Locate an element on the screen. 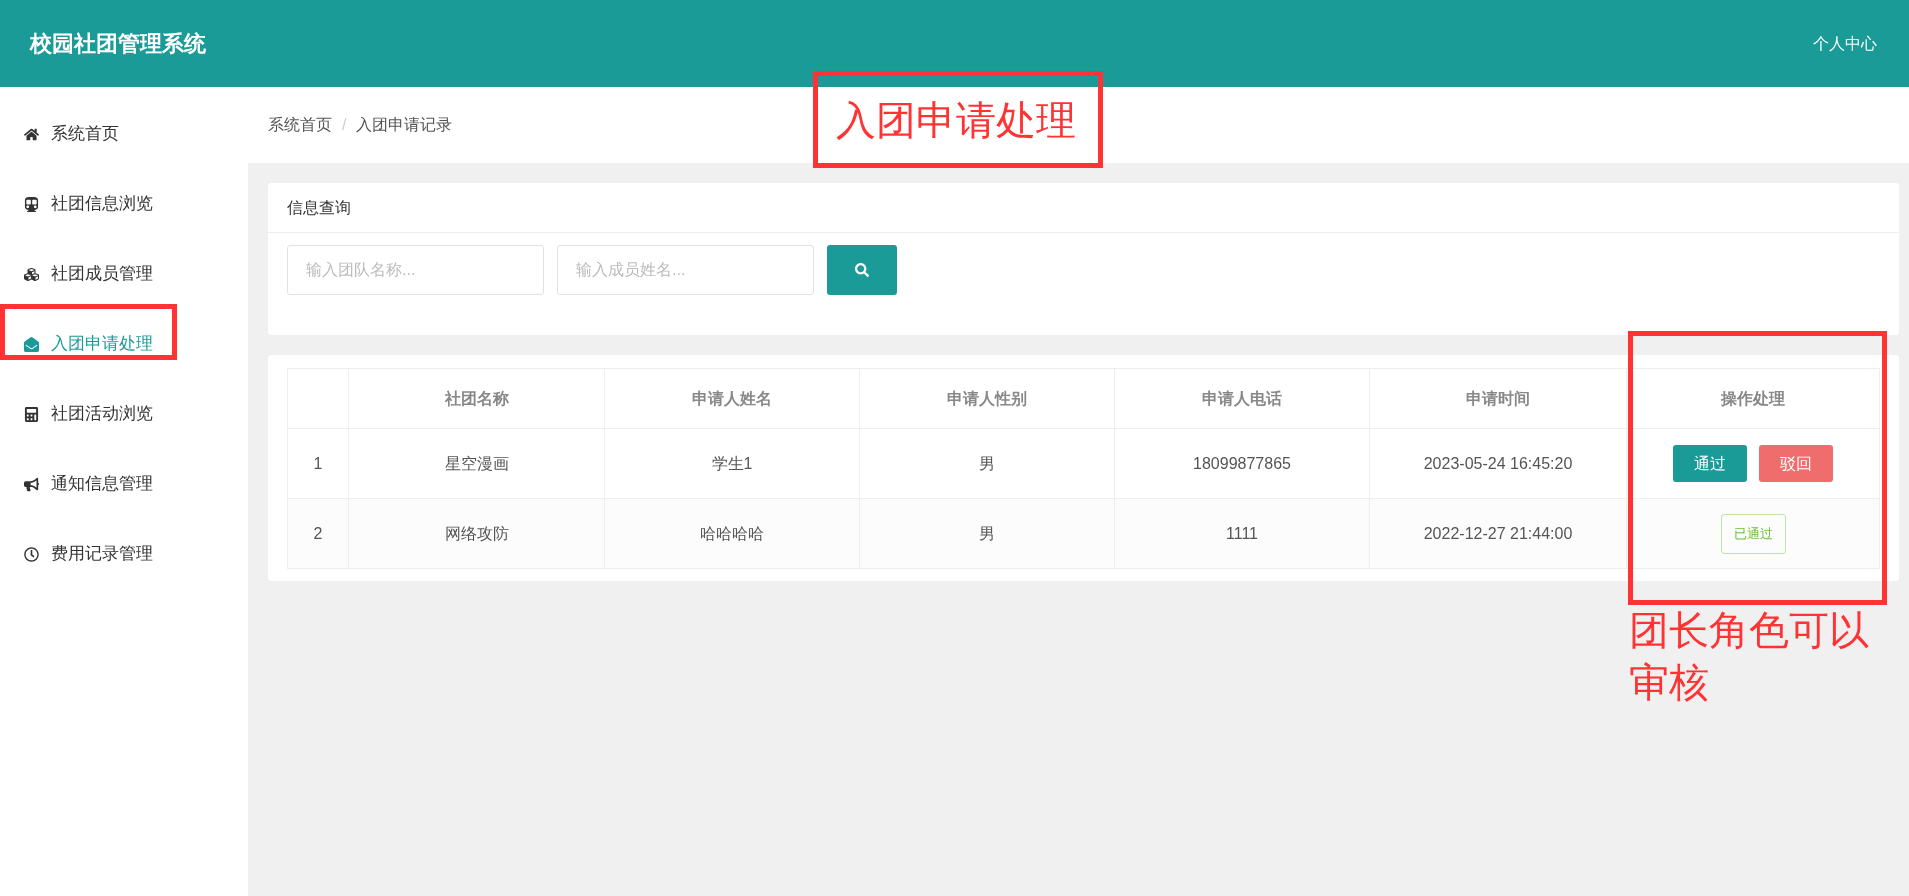  sidebar-item: 通知信息管理 is located at coordinates (124, 484).